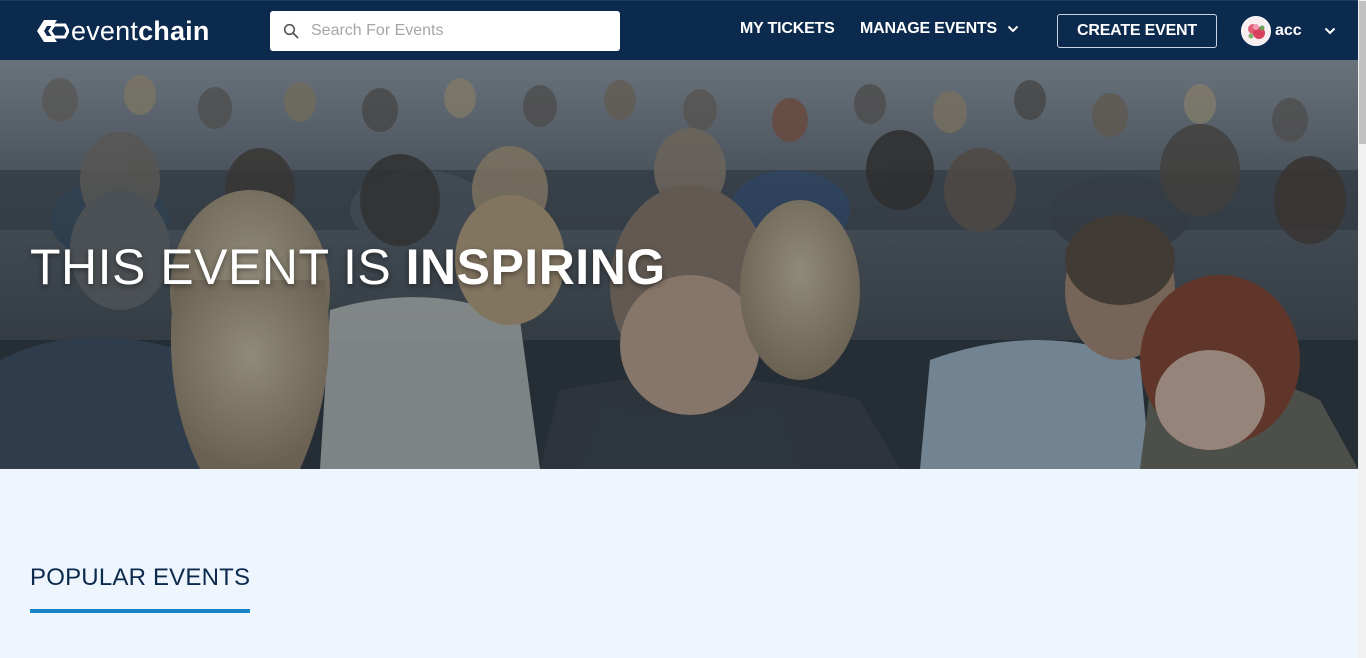 The width and height of the screenshot is (1366, 658). I want to click on search-icon, so click(291, 31).